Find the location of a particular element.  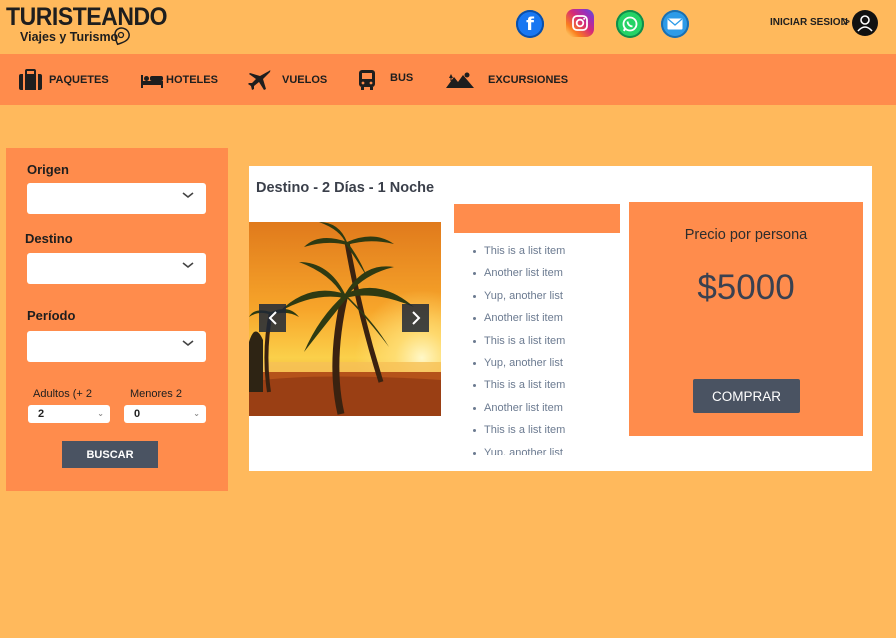

destino-select is located at coordinates (116, 268).